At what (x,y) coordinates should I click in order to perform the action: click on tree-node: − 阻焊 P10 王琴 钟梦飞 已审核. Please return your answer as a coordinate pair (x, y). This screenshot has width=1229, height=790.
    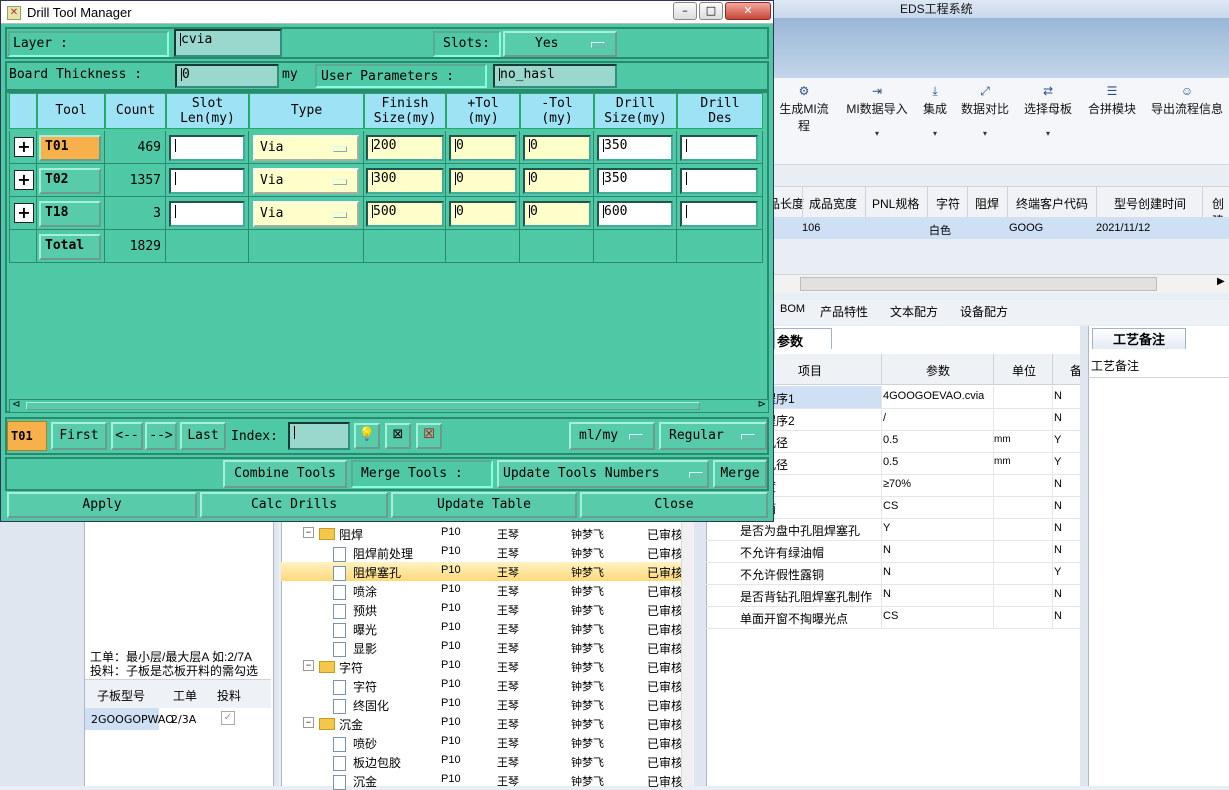
    Looking at the image, I should click on (482, 533).